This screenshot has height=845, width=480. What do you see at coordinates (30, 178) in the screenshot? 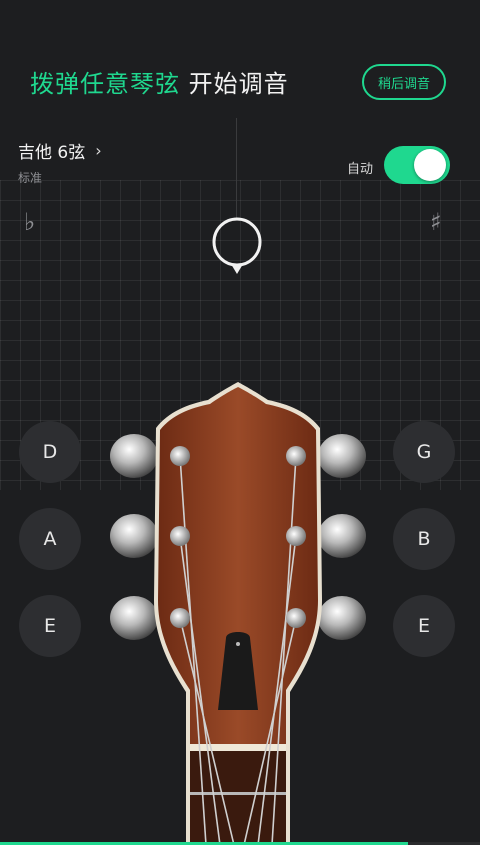
I see `tuning-subtitle: 标准` at bounding box center [30, 178].